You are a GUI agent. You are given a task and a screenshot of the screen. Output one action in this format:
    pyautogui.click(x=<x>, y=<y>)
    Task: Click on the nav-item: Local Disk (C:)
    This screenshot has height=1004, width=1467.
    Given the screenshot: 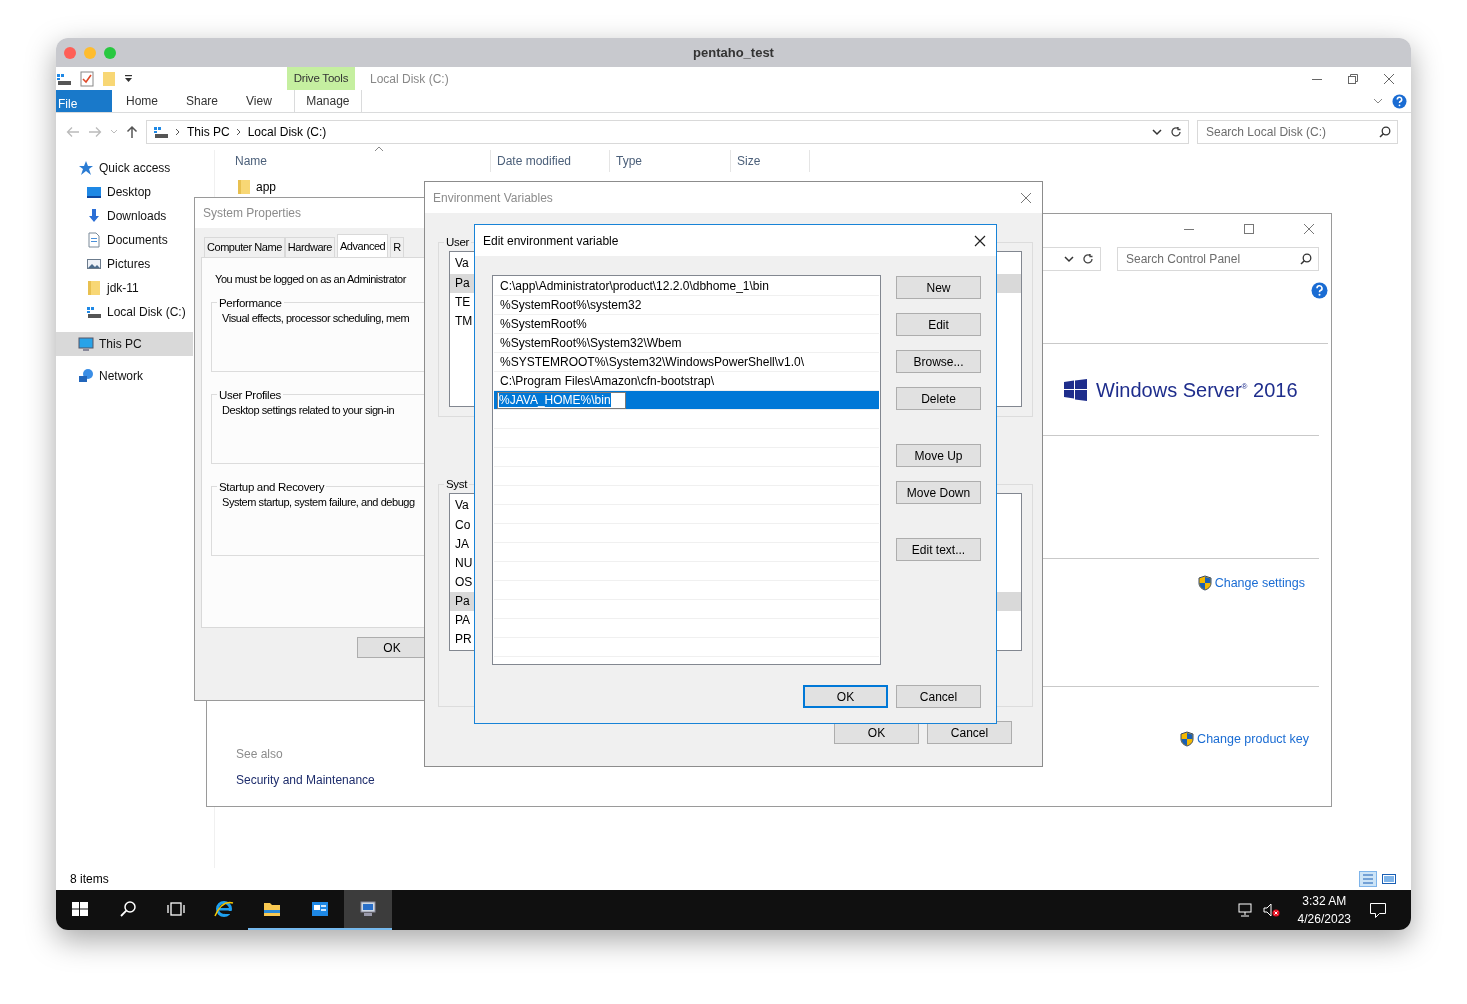 What is the action you would take?
    pyautogui.click(x=124, y=312)
    